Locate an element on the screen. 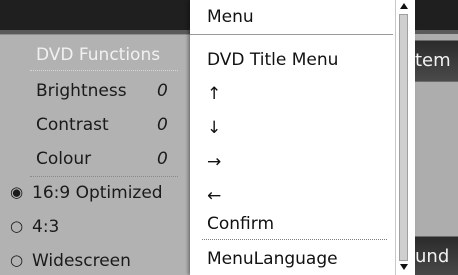  format-option-label: Widescreen is located at coordinates (81, 261).